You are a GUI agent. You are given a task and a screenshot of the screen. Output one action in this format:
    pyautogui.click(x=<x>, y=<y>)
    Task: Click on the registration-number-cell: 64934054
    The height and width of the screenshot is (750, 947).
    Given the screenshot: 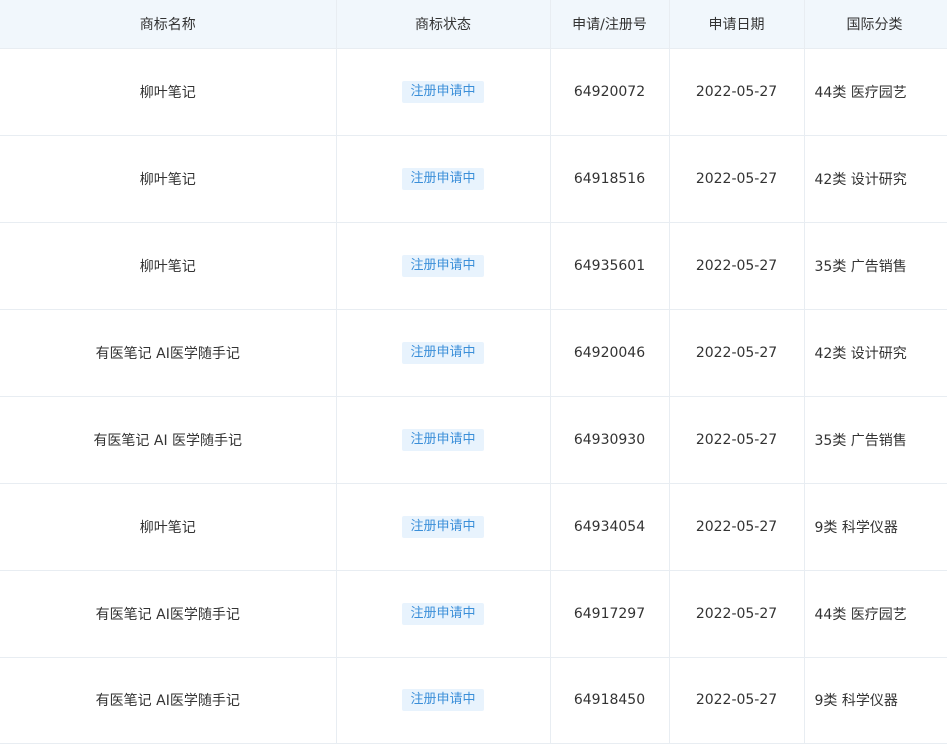 What is the action you would take?
    pyautogui.click(x=610, y=527)
    